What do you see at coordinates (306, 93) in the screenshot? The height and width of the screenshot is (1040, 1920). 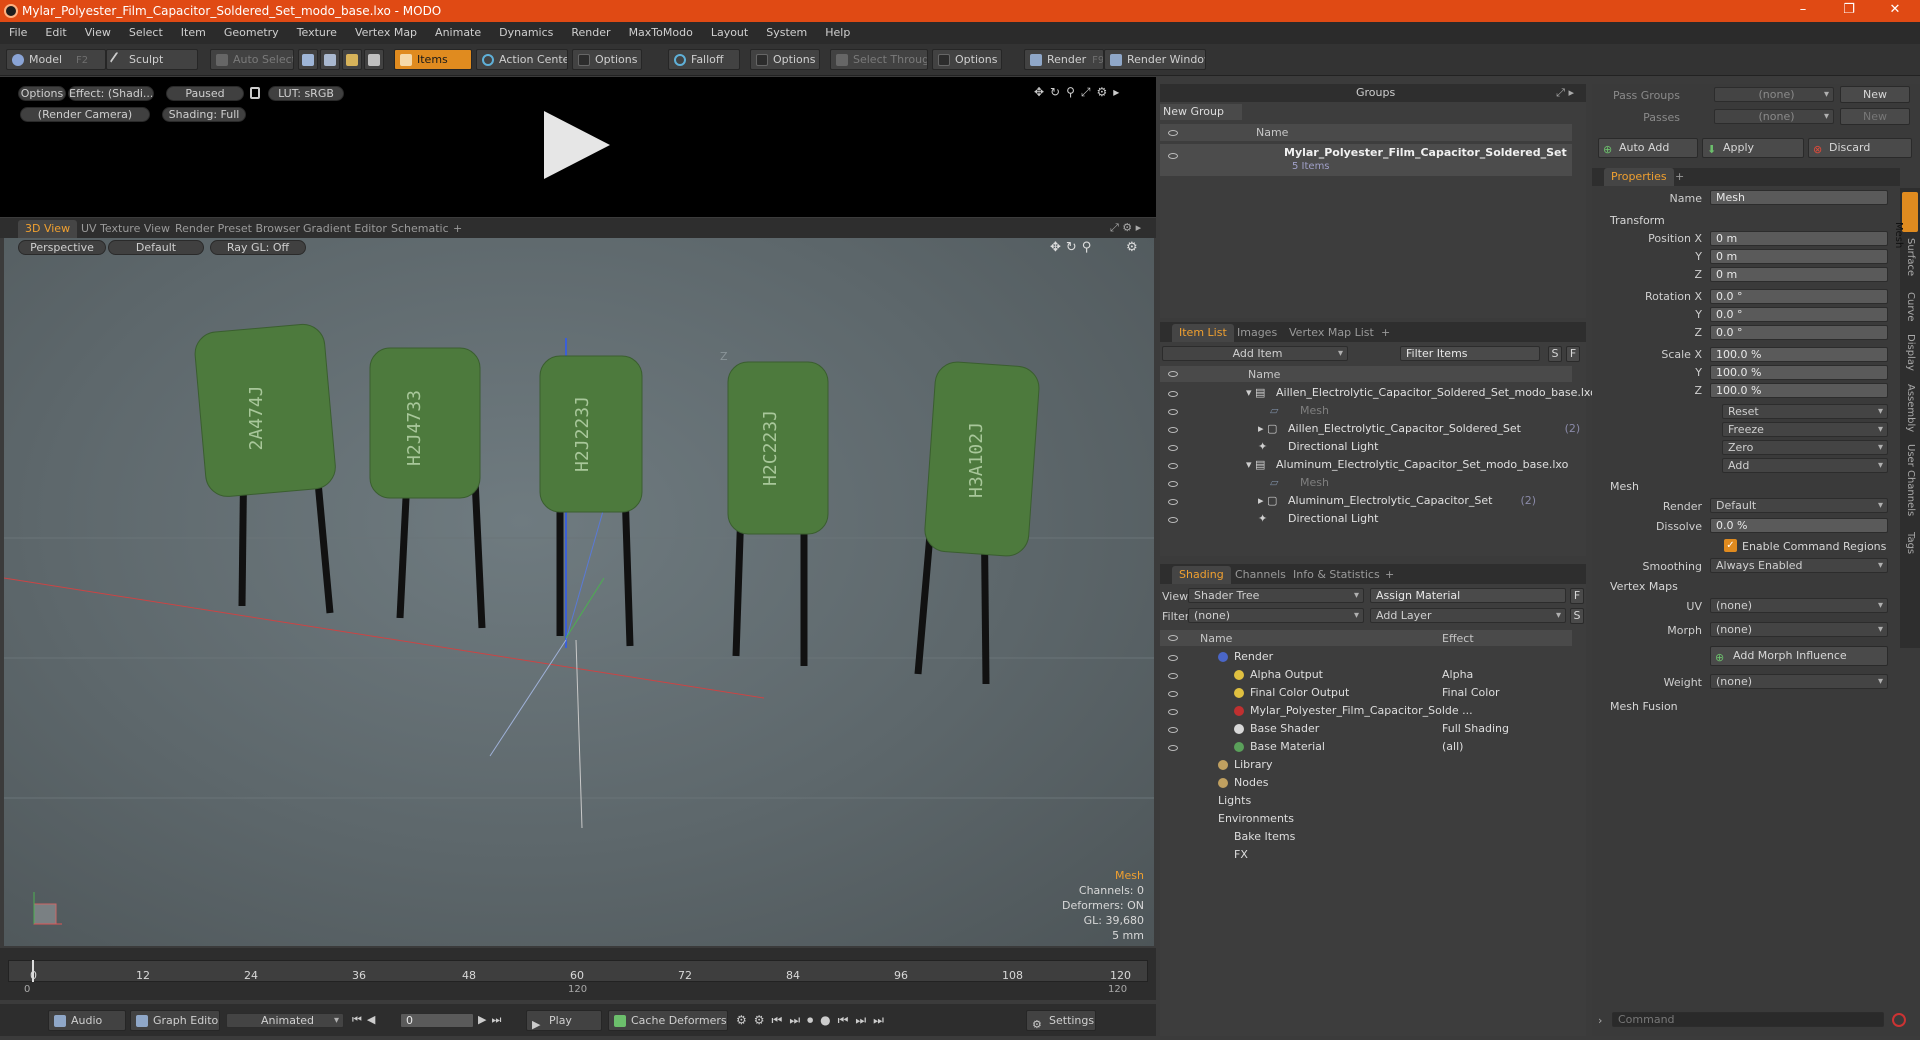 I see `lut-dropdown: LUT: sRGB` at bounding box center [306, 93].